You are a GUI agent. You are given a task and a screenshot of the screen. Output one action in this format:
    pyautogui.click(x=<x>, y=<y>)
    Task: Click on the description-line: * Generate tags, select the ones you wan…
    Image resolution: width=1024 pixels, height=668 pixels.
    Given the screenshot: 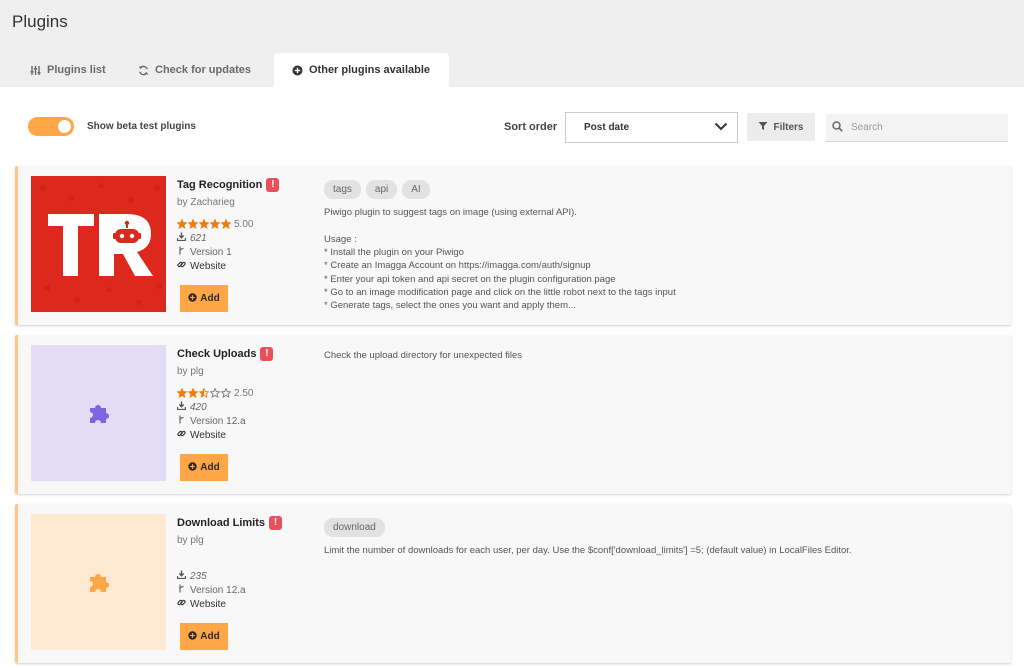 What is the action you would take?
    pyautogui.click(x=450, y=306)
    